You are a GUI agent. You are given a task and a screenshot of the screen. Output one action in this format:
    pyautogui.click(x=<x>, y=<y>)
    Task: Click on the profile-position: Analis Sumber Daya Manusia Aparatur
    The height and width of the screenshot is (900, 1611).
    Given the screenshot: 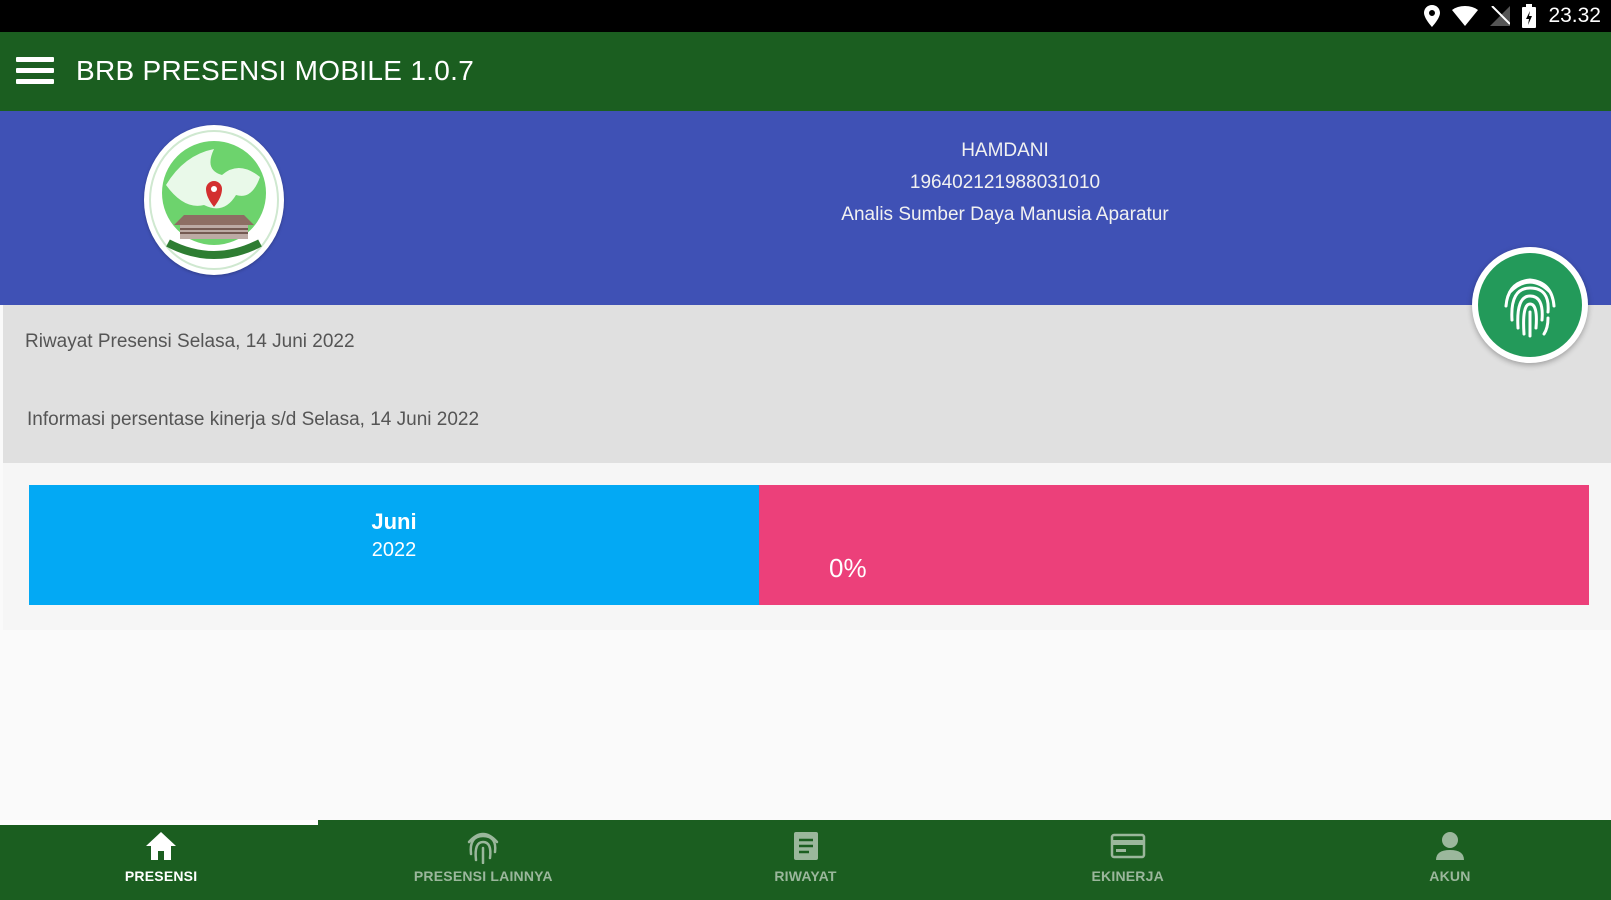 What is the action you would take?
    pyautogui.click(x=1005, y=214)
    